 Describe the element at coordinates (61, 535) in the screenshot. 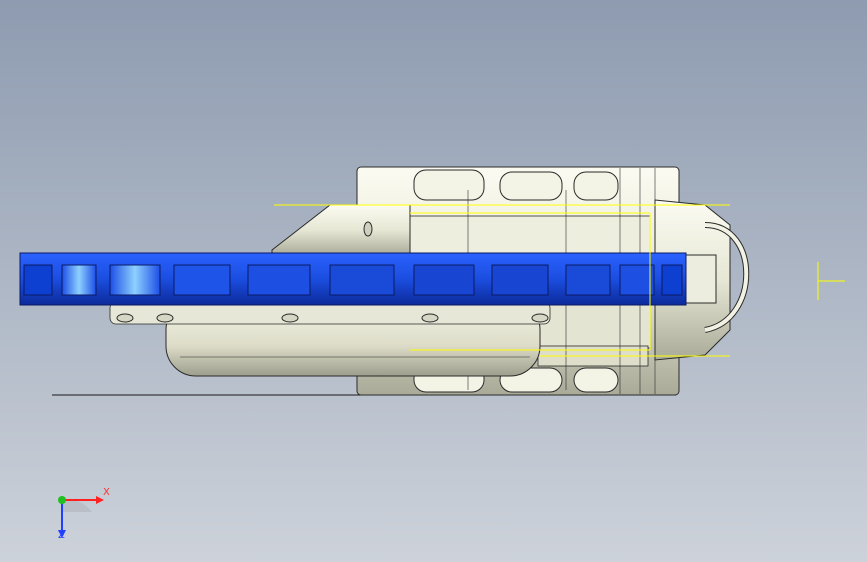

I see `z-axis-label: Z` at that location.